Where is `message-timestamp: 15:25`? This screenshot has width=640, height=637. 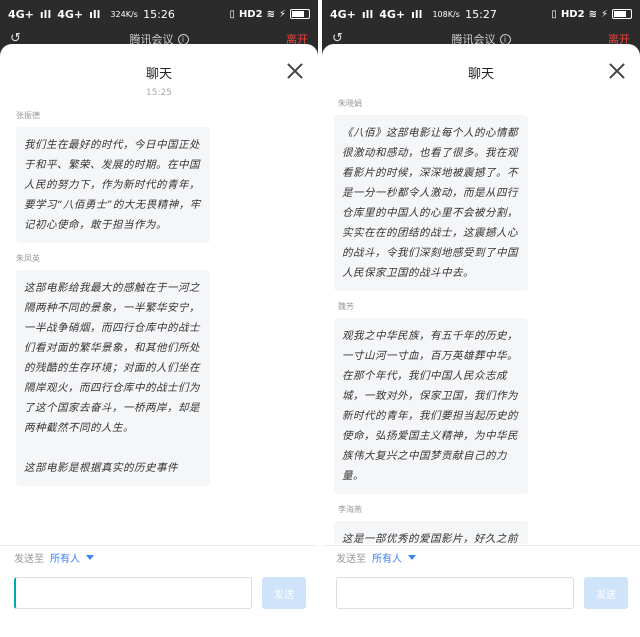 message-timestamp: 15:25 is located at coordinates (159, 93).